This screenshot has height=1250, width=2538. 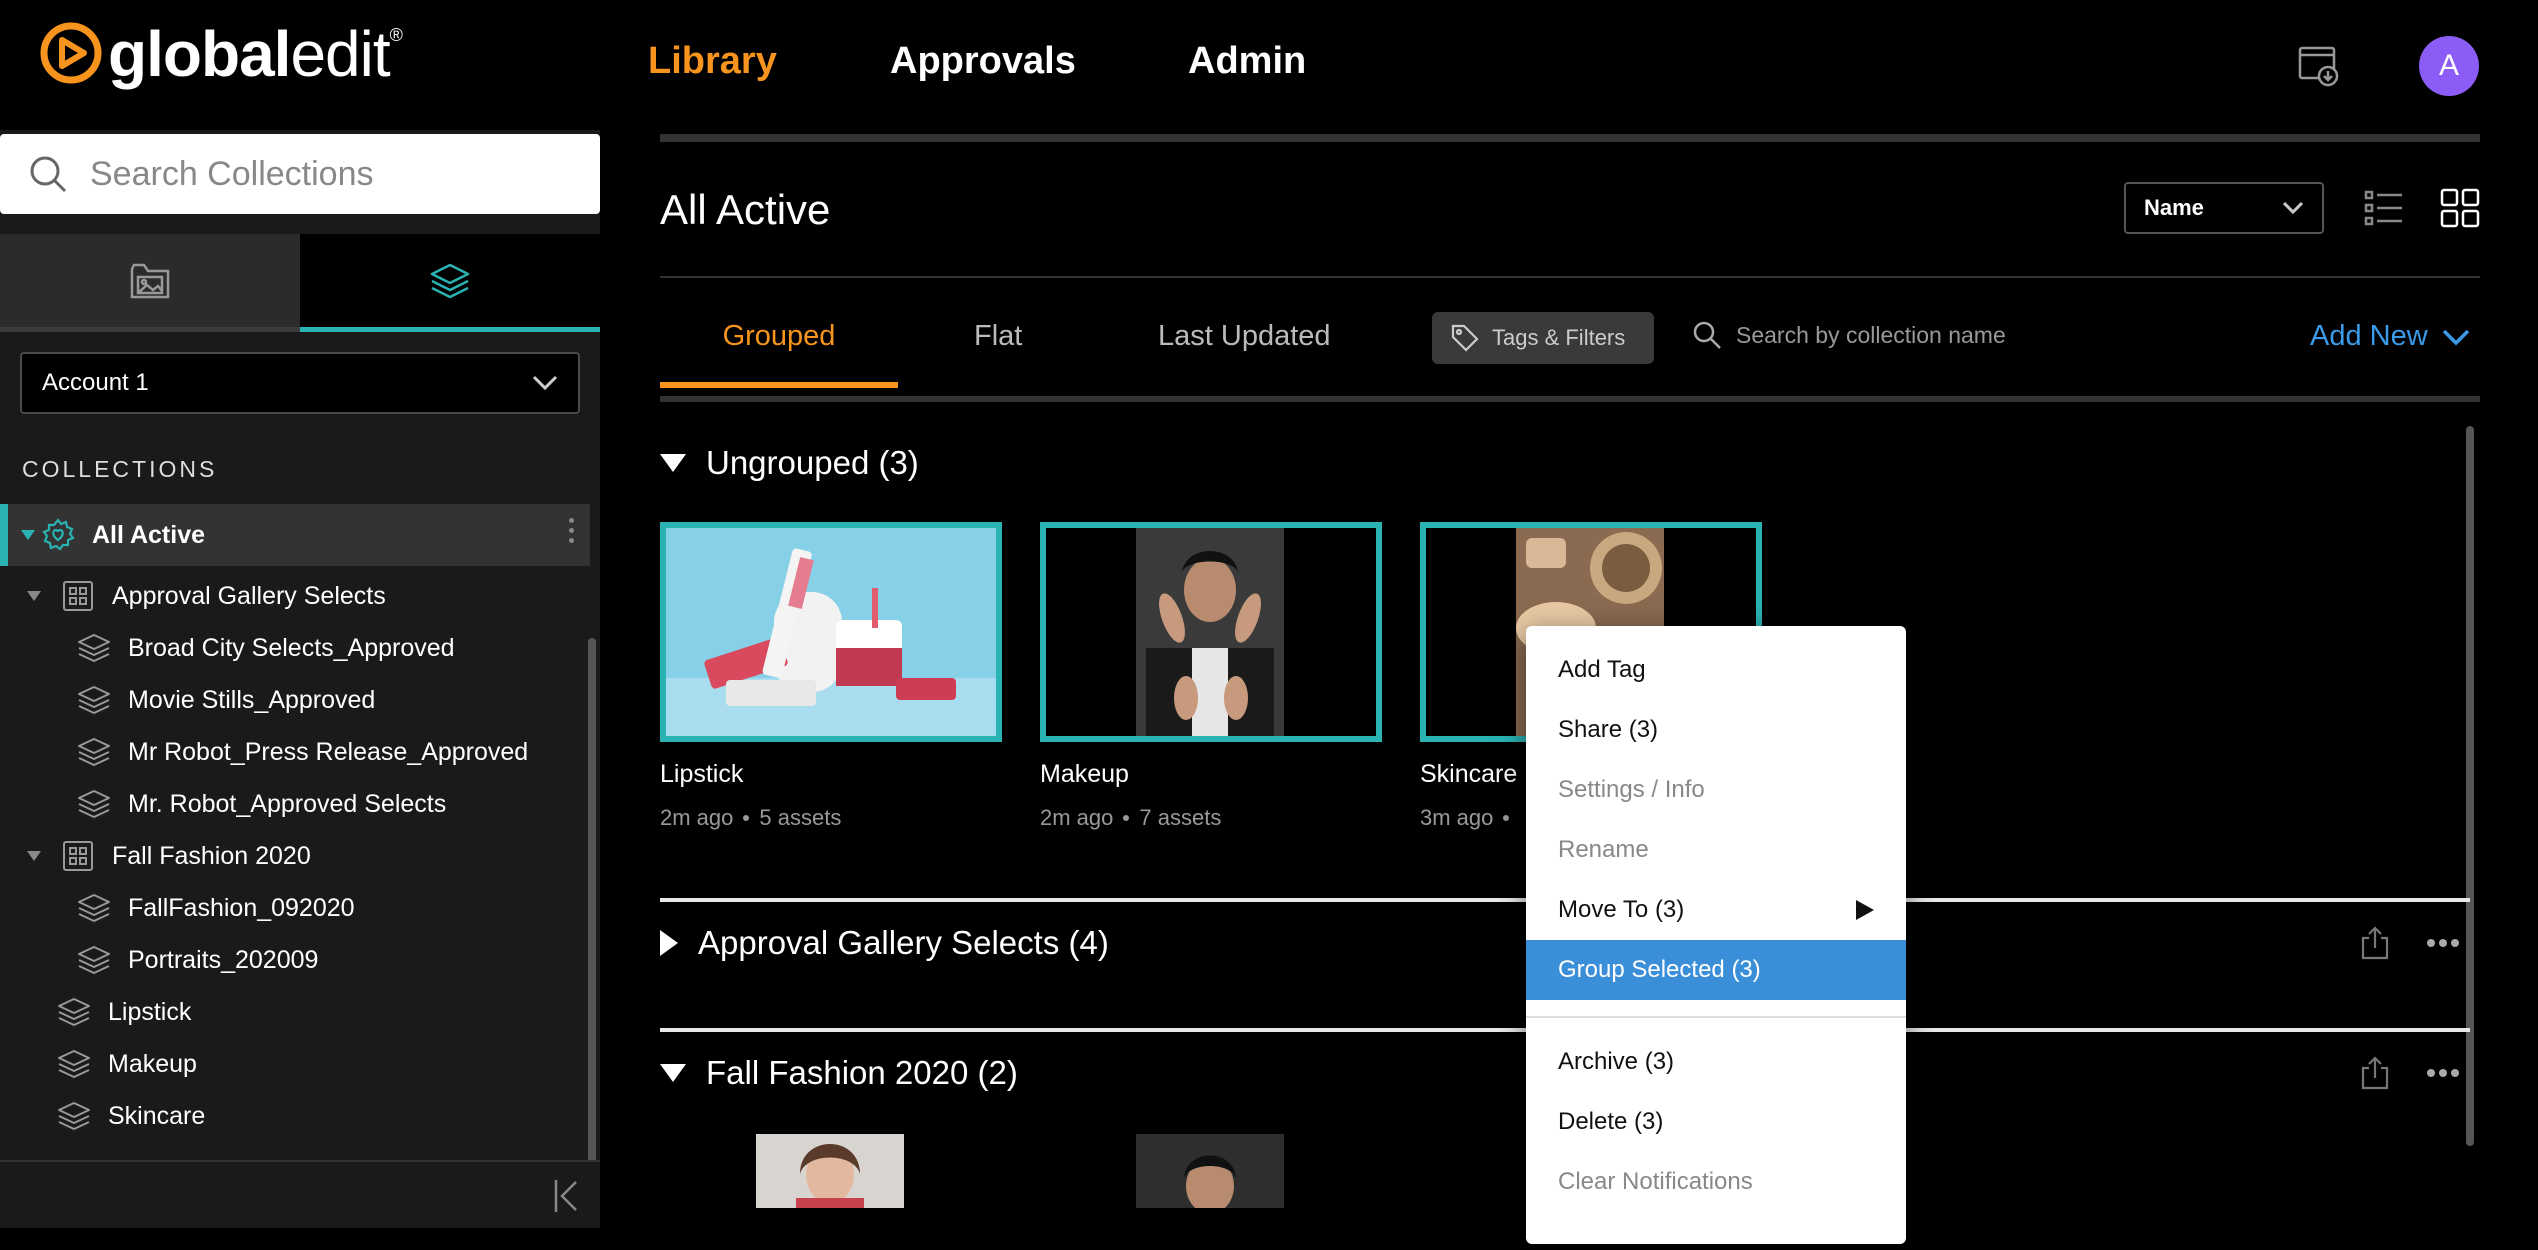 What do you see at coordinates (1244, 354) in the screenshot?
I see `tab-last-updated: Last Updated` at bounding box center [1244, 354].